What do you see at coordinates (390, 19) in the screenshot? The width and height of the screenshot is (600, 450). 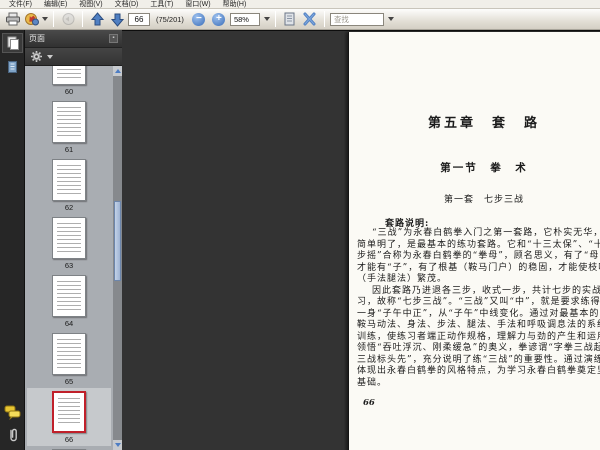 I see `search-dropdown-caret` at bounding box center [390, 19].